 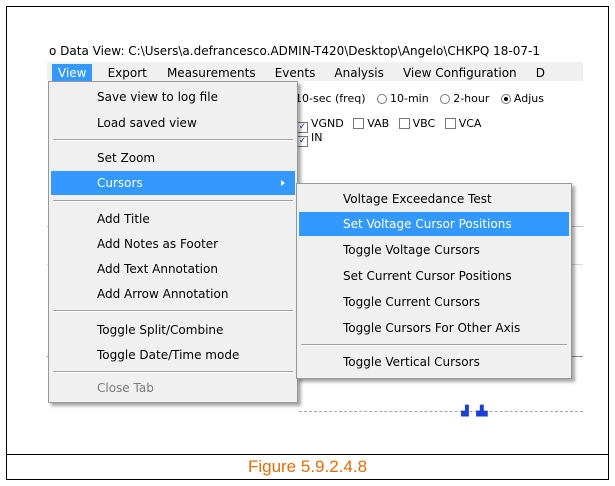 I want to click on in-checkbox: ✓, so click(x=302, y=141).